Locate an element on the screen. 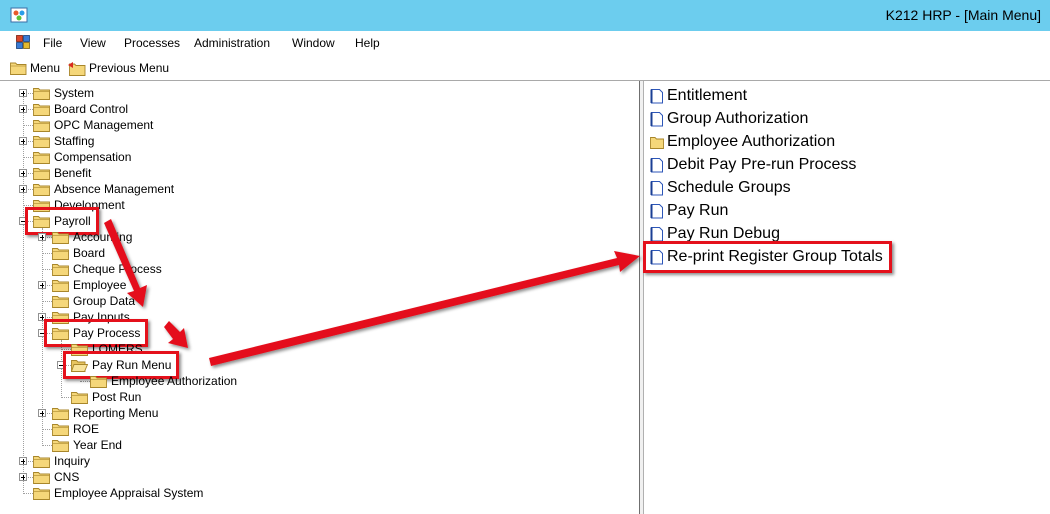 The height and width of the screenshot is (514, 1050). tree-item: Staffing is located at coordinates (63, 141).